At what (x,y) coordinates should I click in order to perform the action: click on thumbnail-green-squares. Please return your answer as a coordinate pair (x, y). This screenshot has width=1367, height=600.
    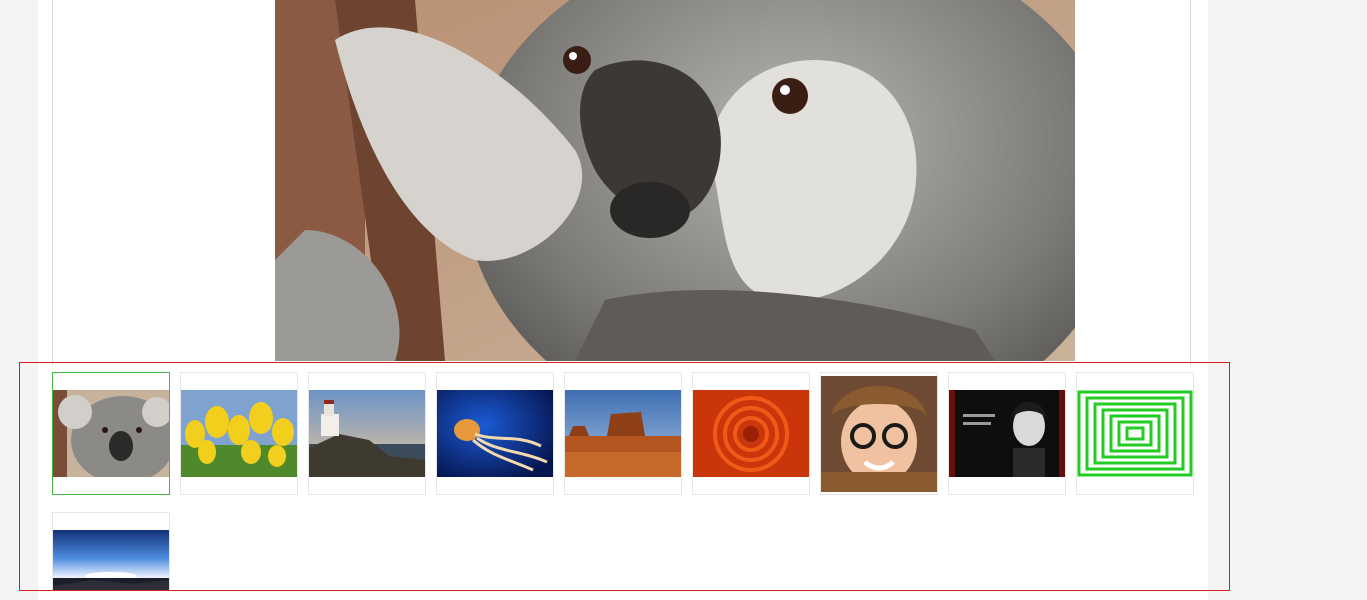
    Looking at the image, I should click on (1135, 433).